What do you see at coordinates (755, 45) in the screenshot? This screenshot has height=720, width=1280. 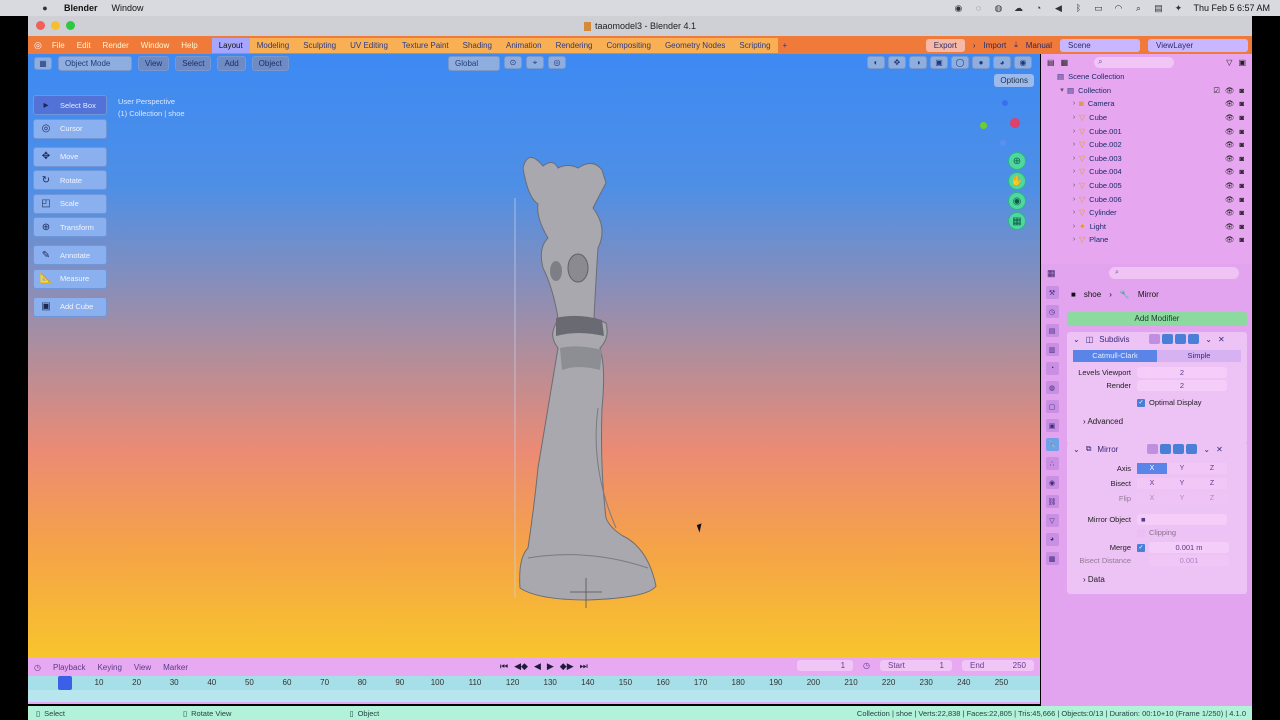 I see `tab-scripting: Scripting` at bounding box center [755, 45].